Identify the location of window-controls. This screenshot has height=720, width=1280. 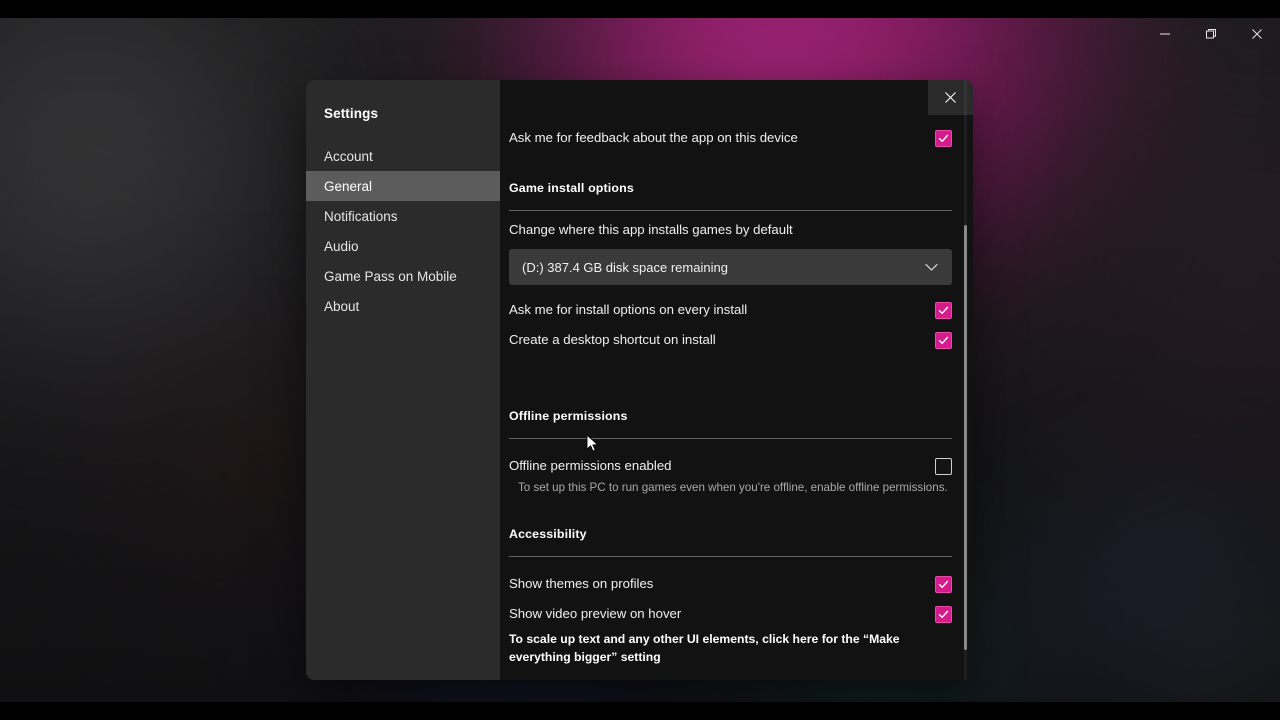
(1211, 34).